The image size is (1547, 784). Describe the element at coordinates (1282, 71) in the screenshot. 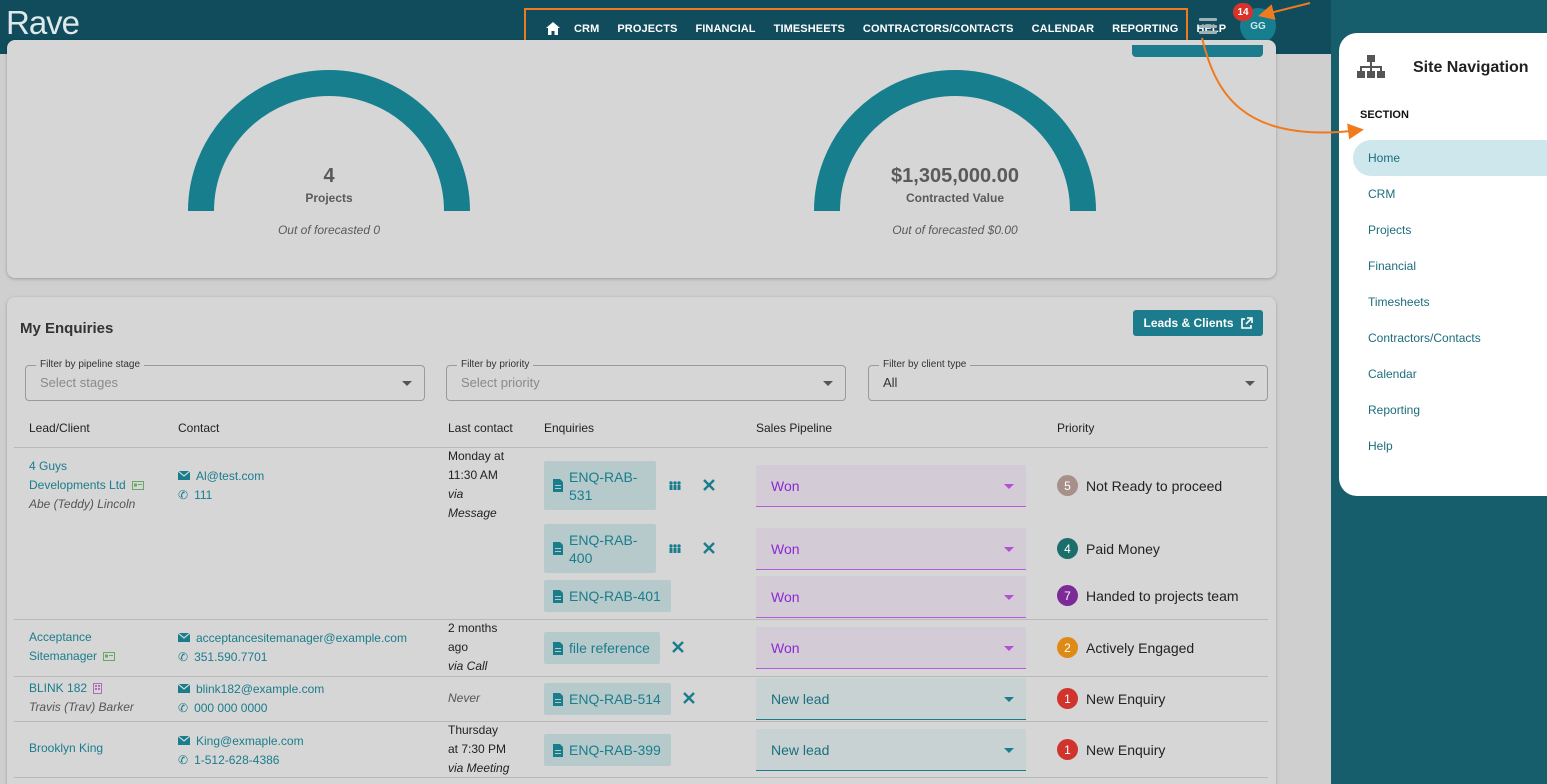

I see `annotation-arrows` at that location.